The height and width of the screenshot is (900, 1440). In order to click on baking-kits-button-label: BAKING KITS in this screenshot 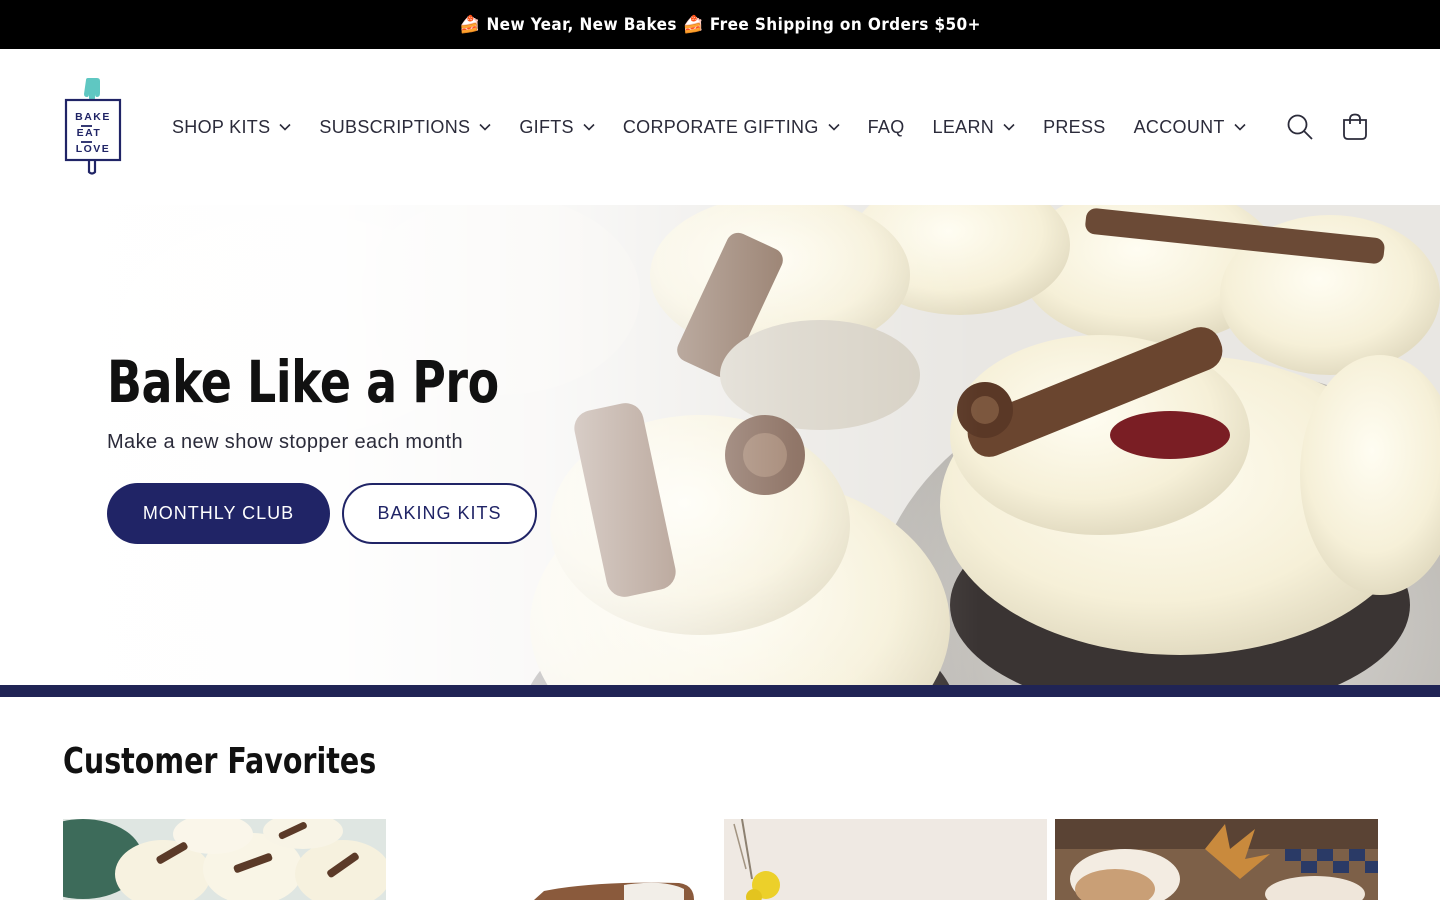, I will do `click(439, 513)`.